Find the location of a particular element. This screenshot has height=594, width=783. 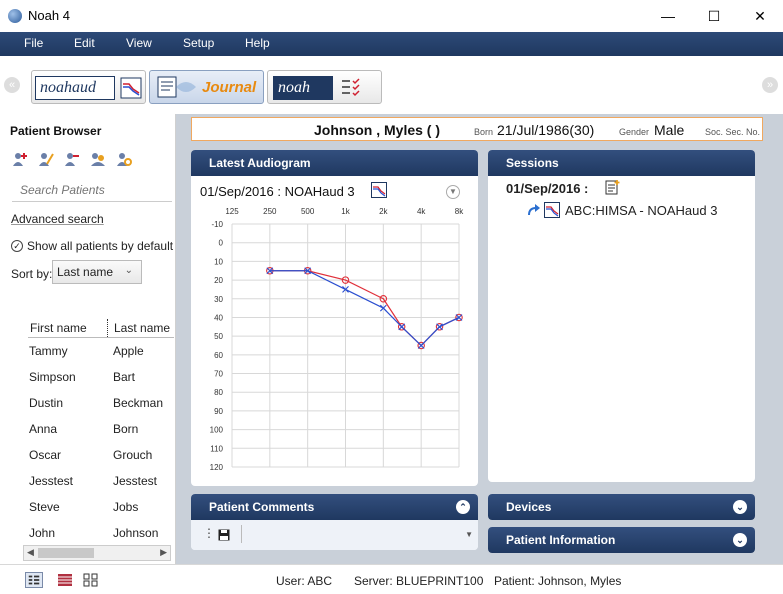

menu-file: File is located at coordinates (33, 43).